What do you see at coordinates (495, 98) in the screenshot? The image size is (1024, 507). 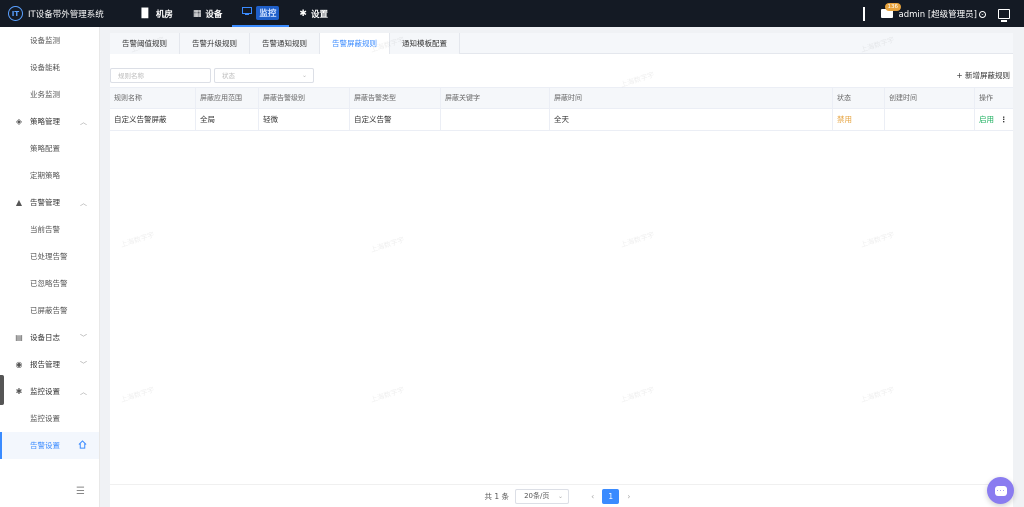 I see `column-header: 屏蔽关键字` at bounding box center [495, 98].